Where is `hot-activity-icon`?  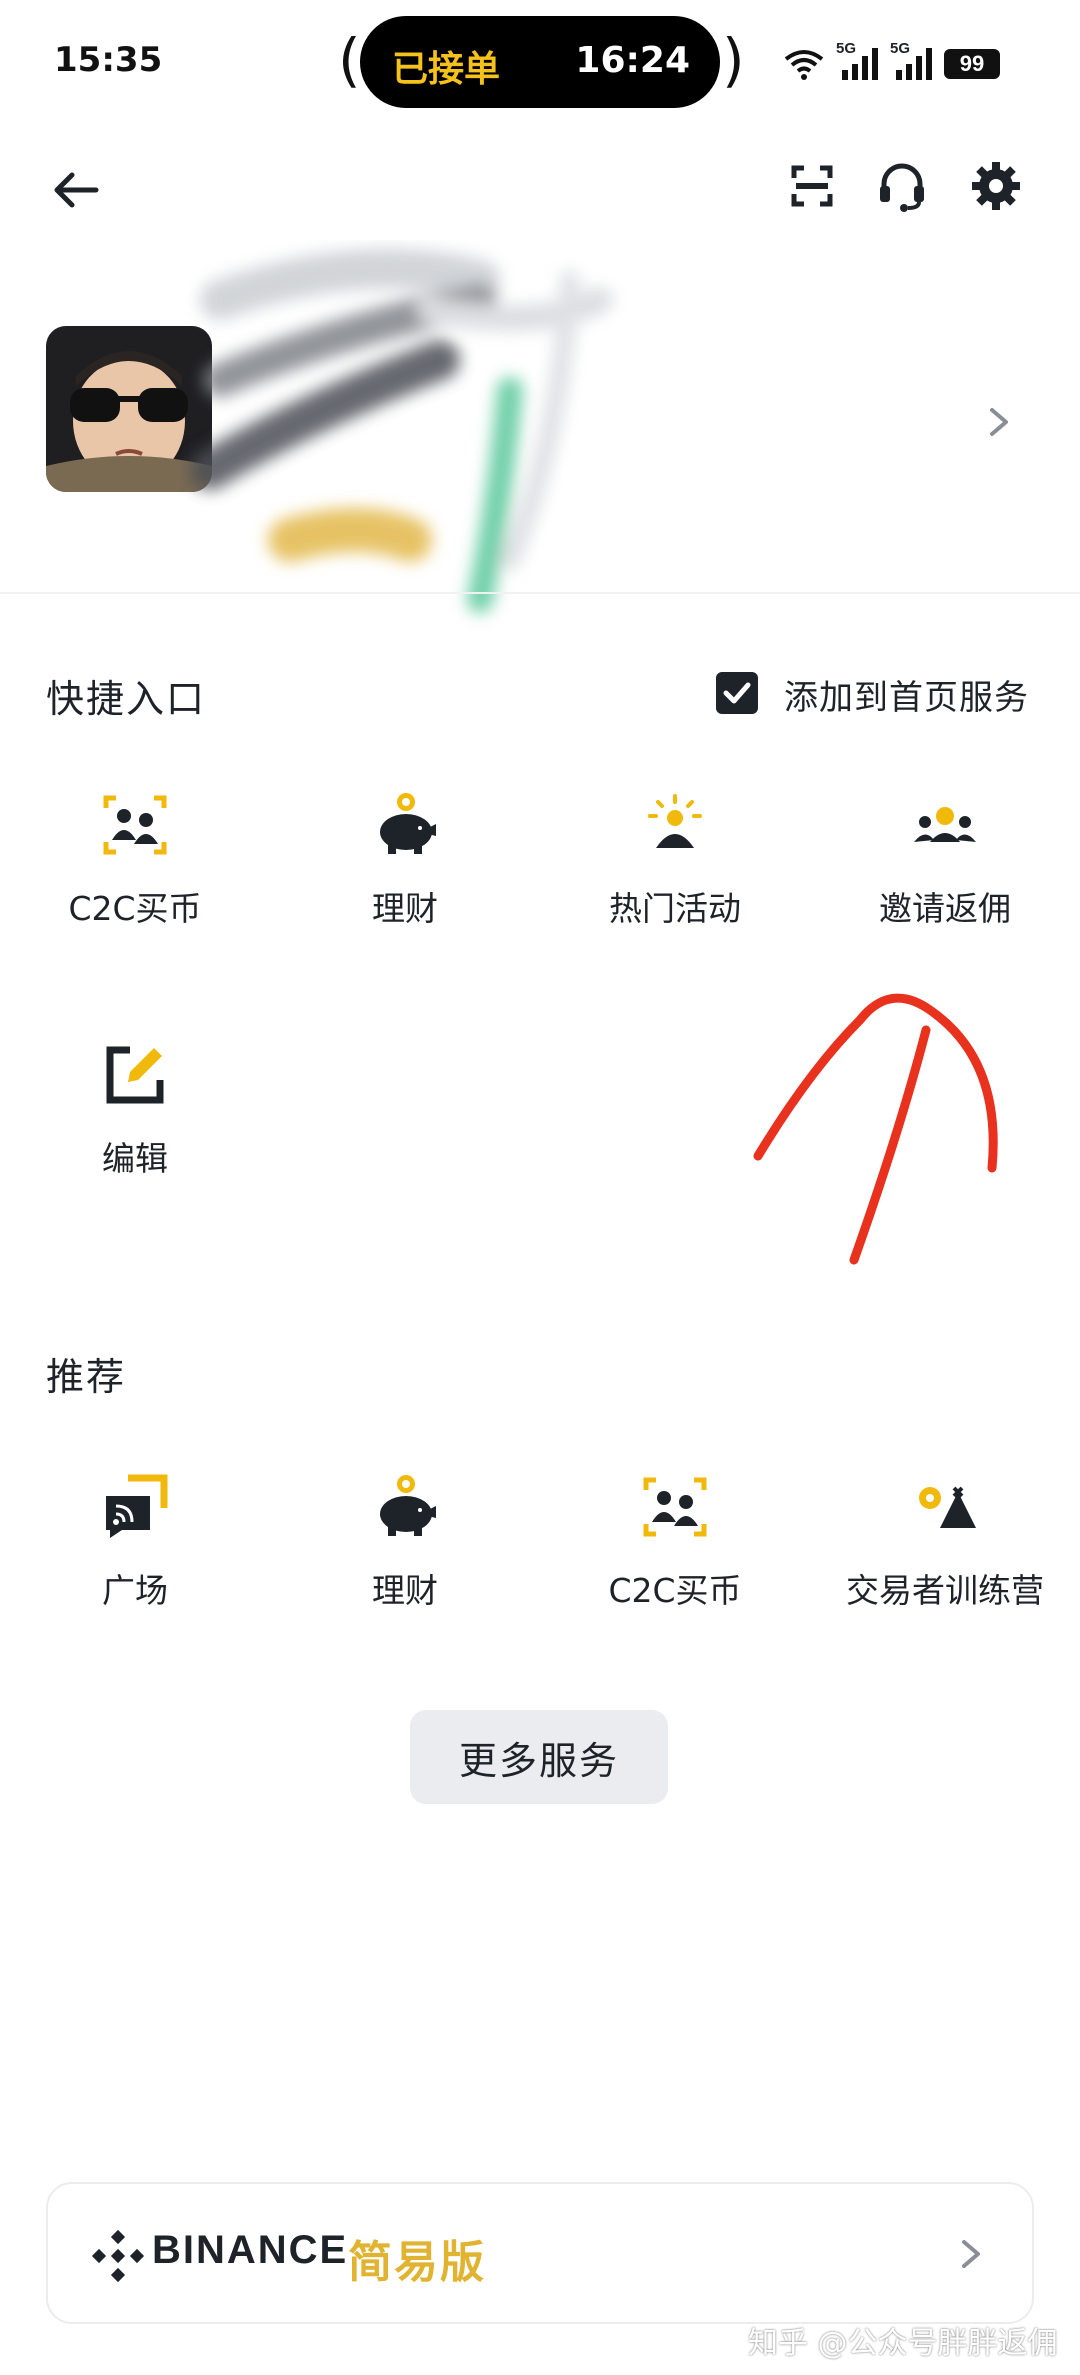
hot-activity-icon is located at coordinates (675, 821).